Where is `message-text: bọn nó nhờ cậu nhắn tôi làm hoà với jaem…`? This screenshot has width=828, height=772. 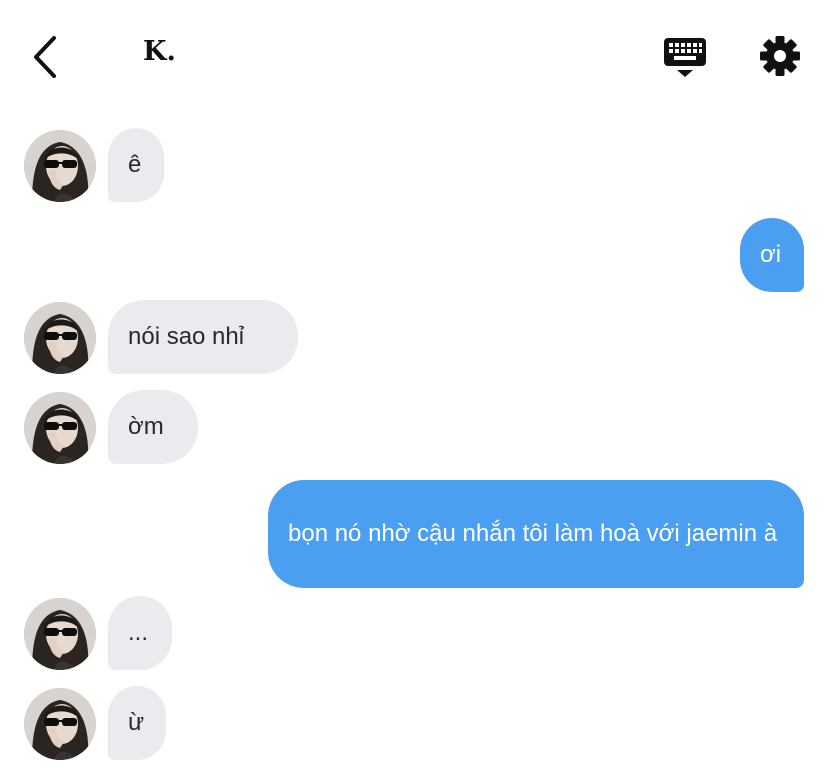
message-text: bọn nó nhờ cậu nhắn tôi làm hoà với jaem… is located at coordinates (533, 533).